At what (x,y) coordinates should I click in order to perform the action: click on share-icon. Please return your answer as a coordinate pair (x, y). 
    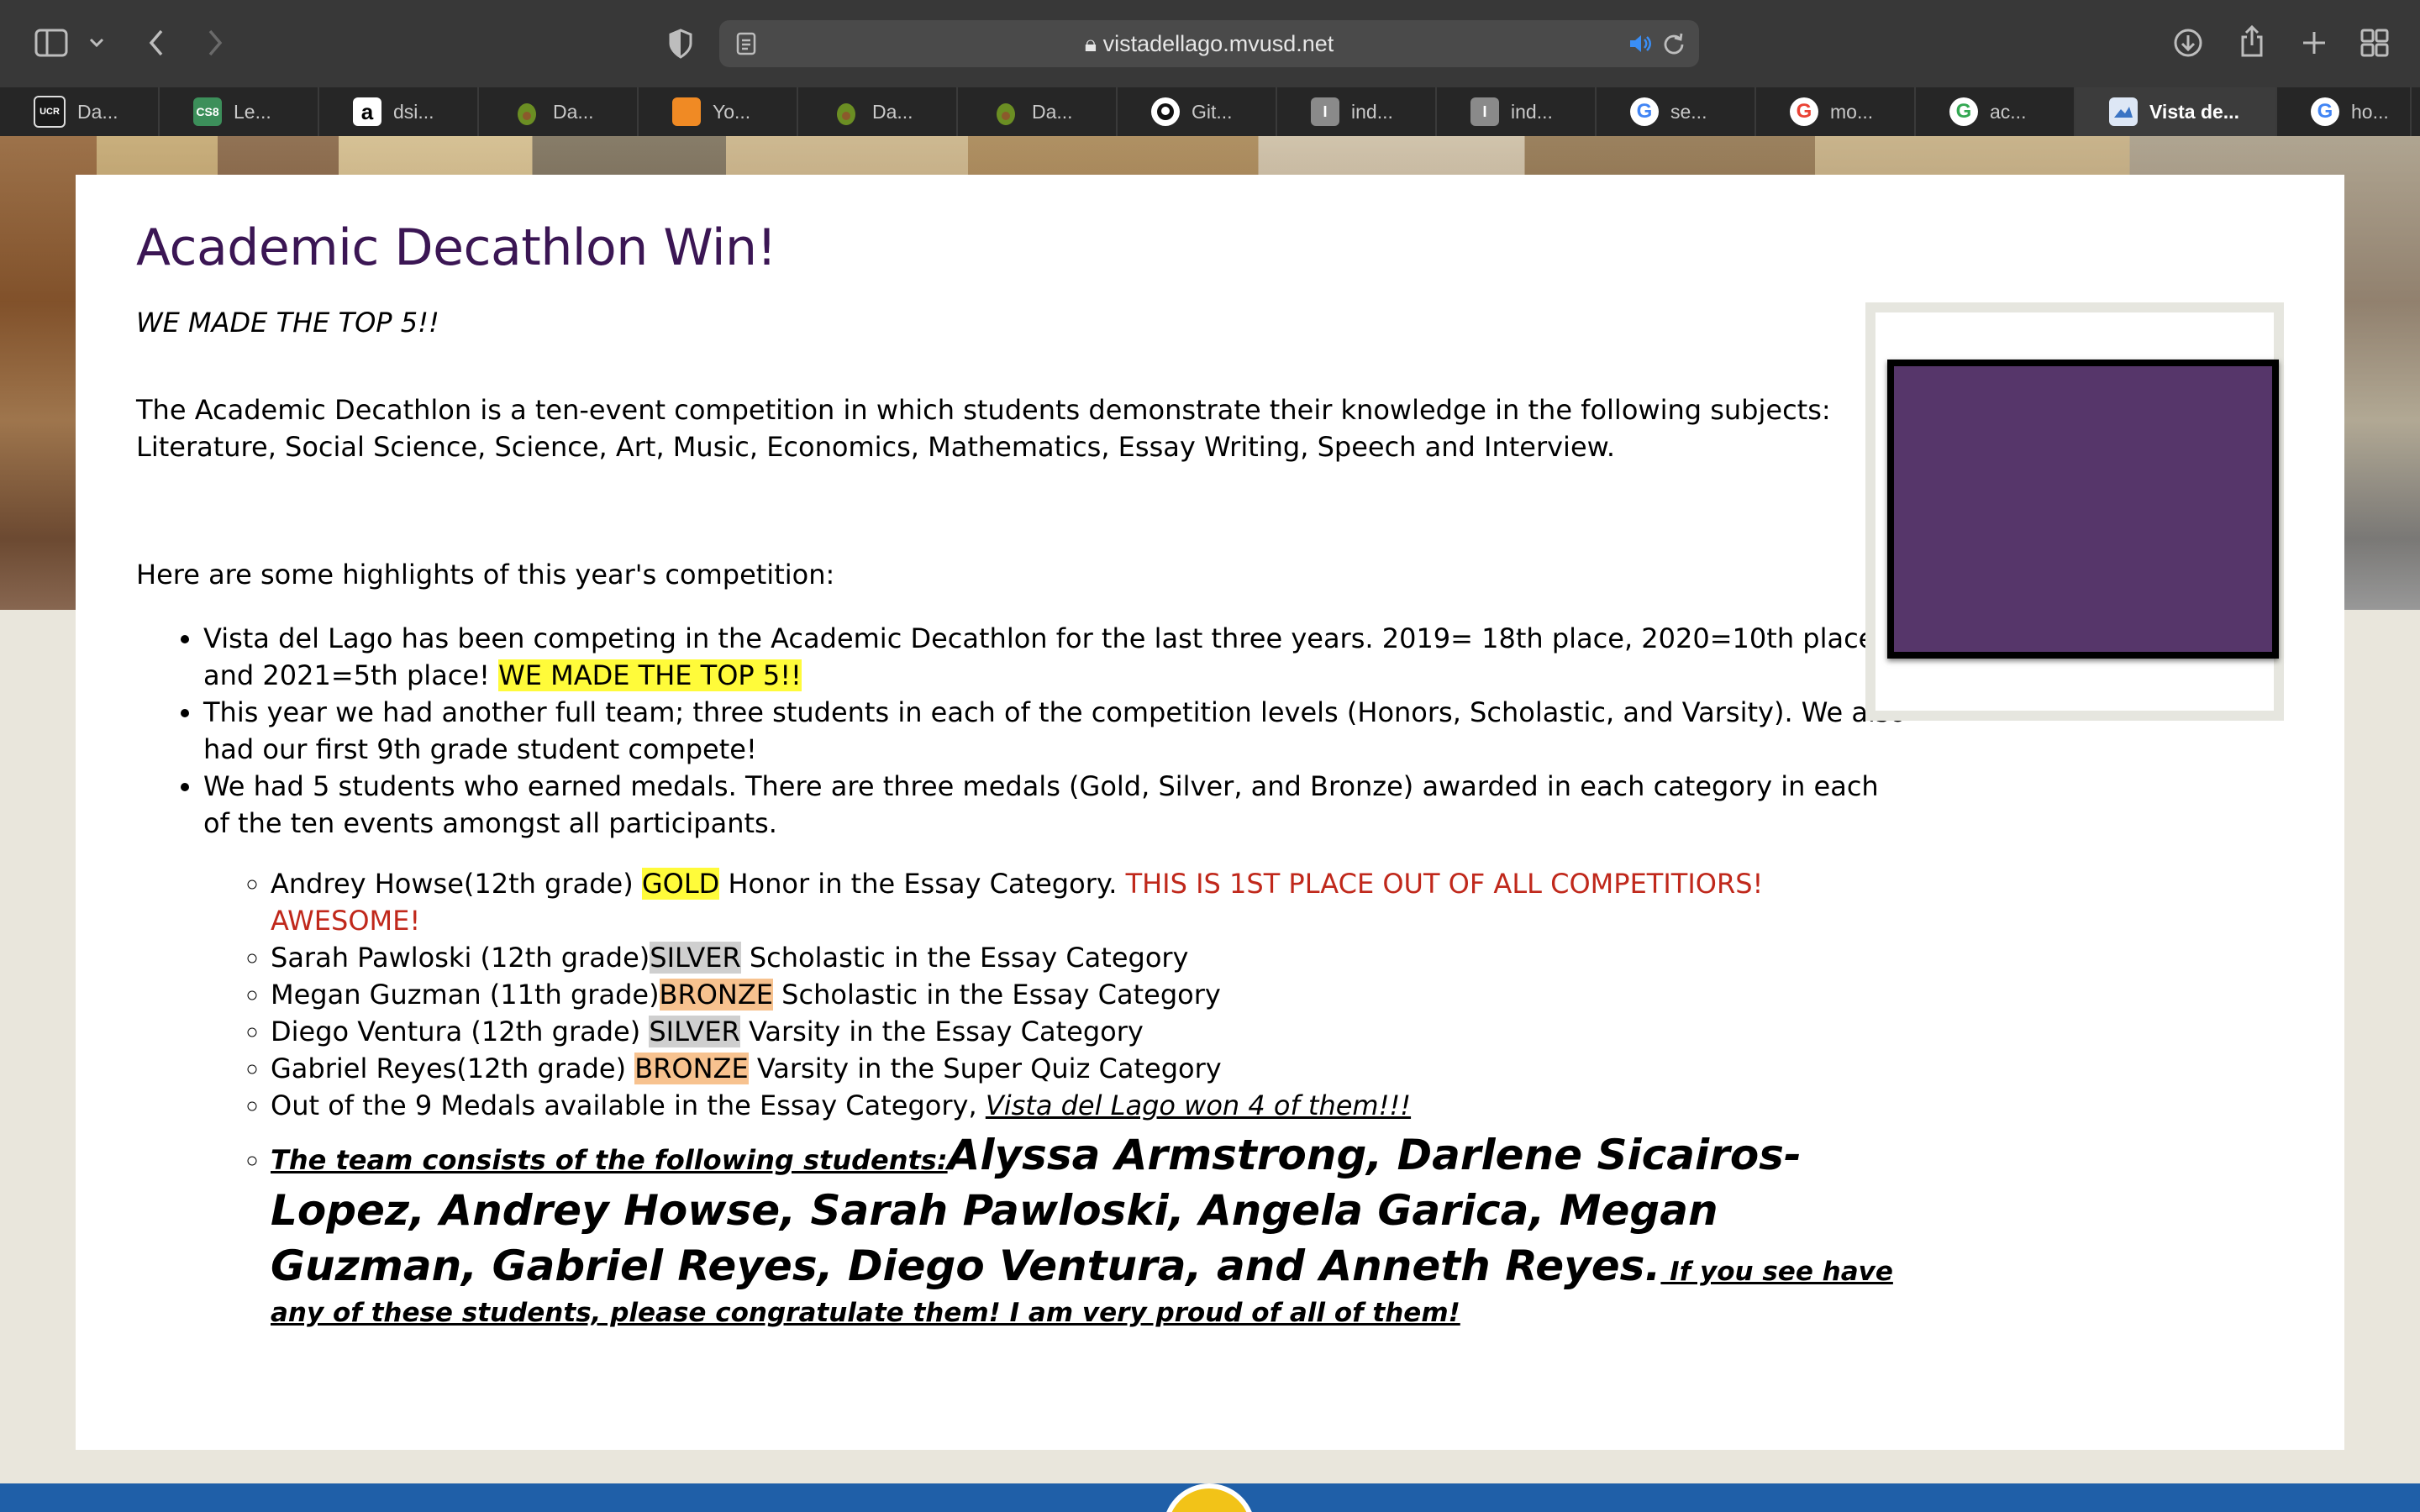
    Looking at the image, I should click on (2252, 41).